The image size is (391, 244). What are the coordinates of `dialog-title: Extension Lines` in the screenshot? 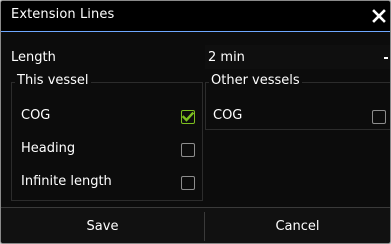 It's located at (63, 14).